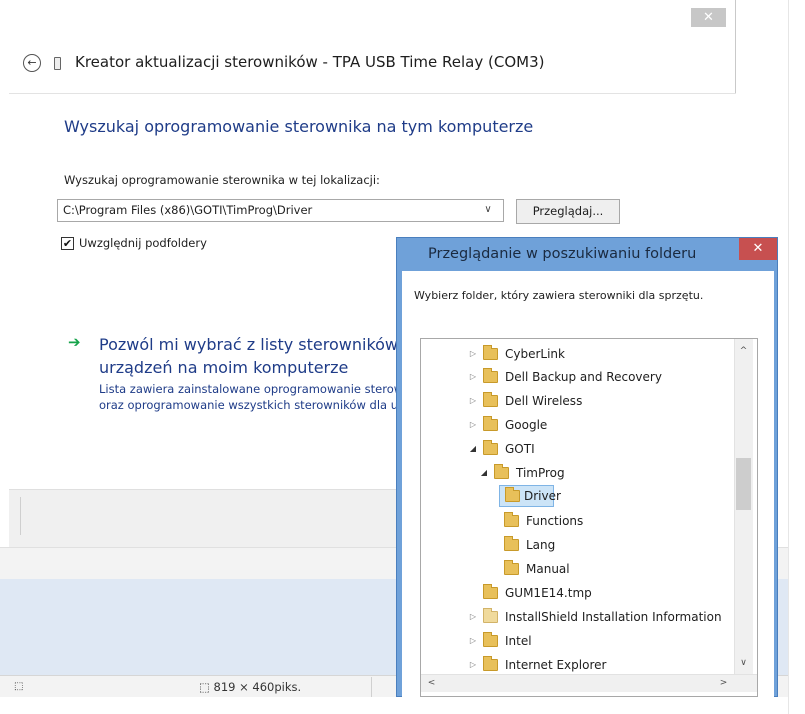 The image size is (805, 714). I want to click on selection-icon: ⬚, so click(19, 686).